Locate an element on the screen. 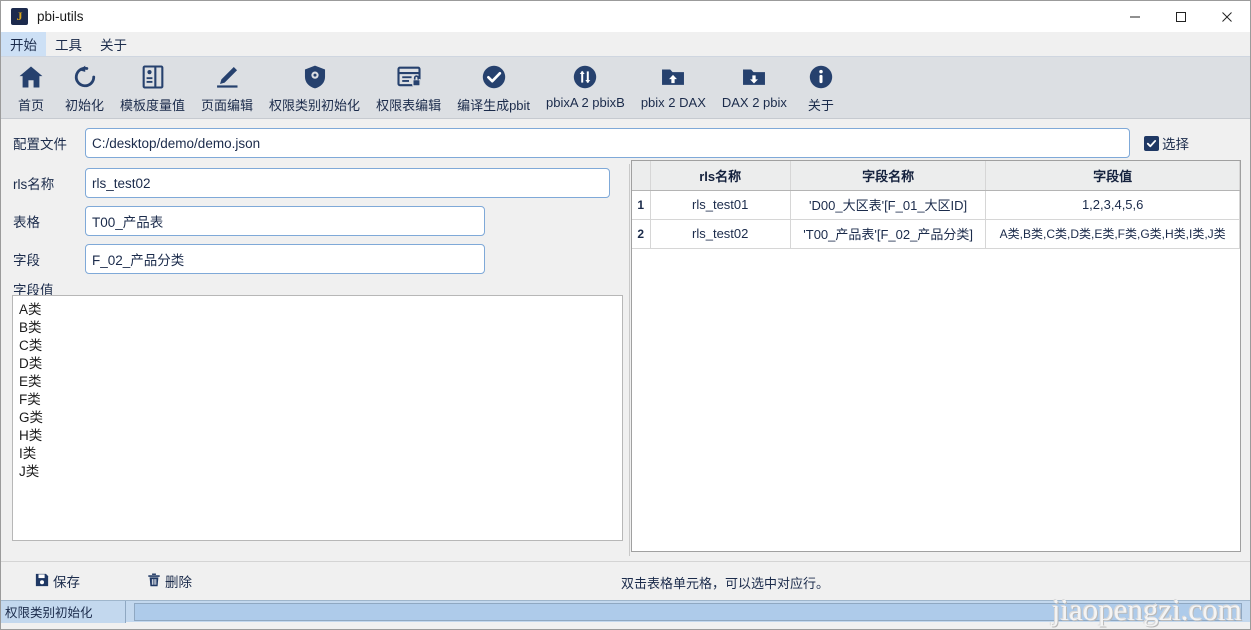 This screenshot has height=630, width=1251. field-label: 字段 is located at coordinates (26, 260).